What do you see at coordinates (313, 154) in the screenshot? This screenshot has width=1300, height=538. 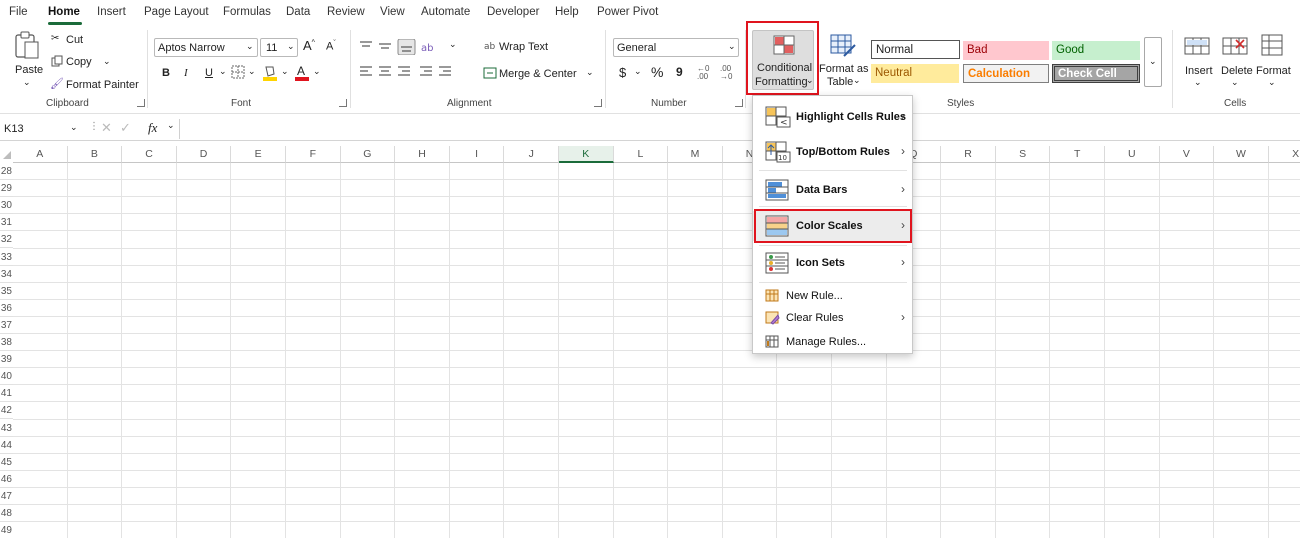 I see `column-header-f: F` at bounding box center [313, 154].